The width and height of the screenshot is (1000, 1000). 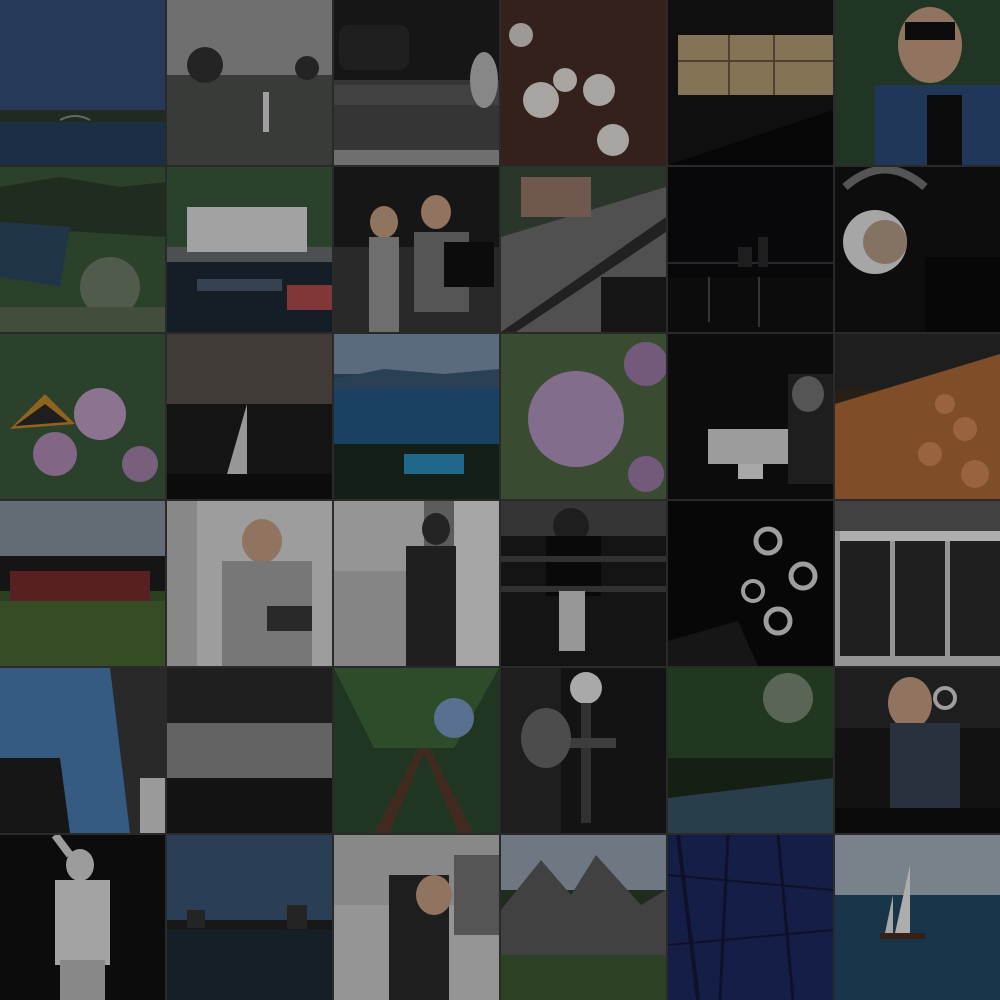 I want to click on photo-field-person, so click(x=249, y=82).